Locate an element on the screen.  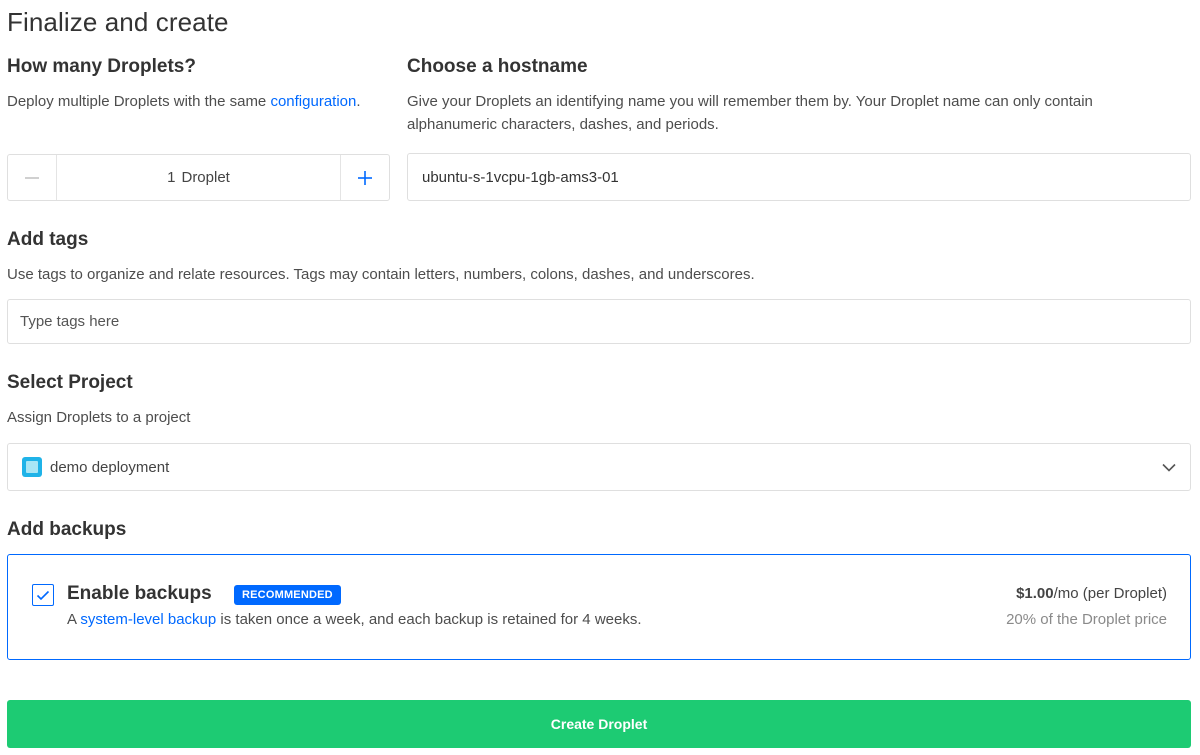
decrement-button is located at coordinates (32, 177).